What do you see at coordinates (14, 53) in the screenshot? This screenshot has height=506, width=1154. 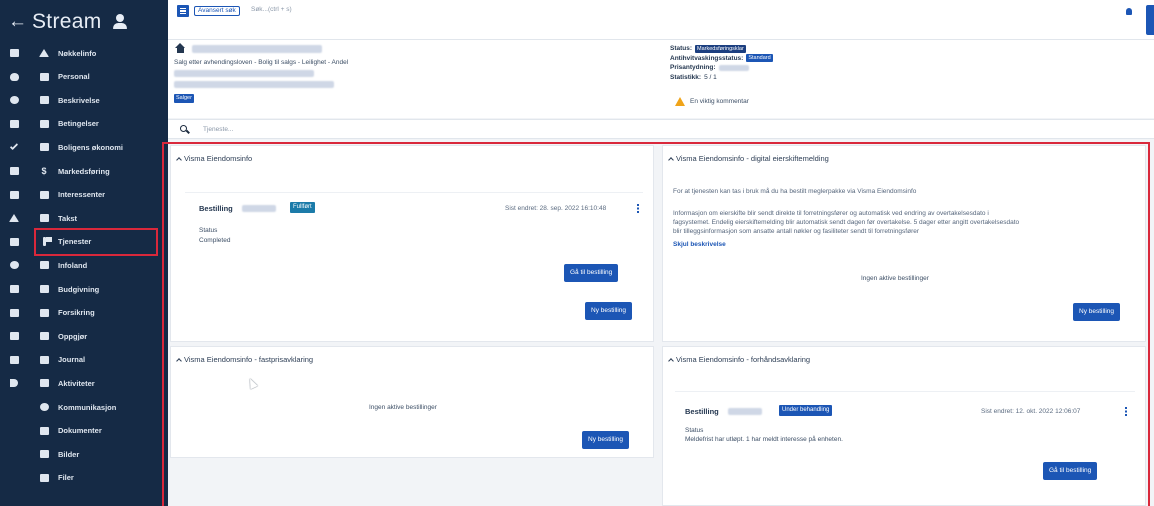 I see `square-icon` at bounding box center [14, 53].